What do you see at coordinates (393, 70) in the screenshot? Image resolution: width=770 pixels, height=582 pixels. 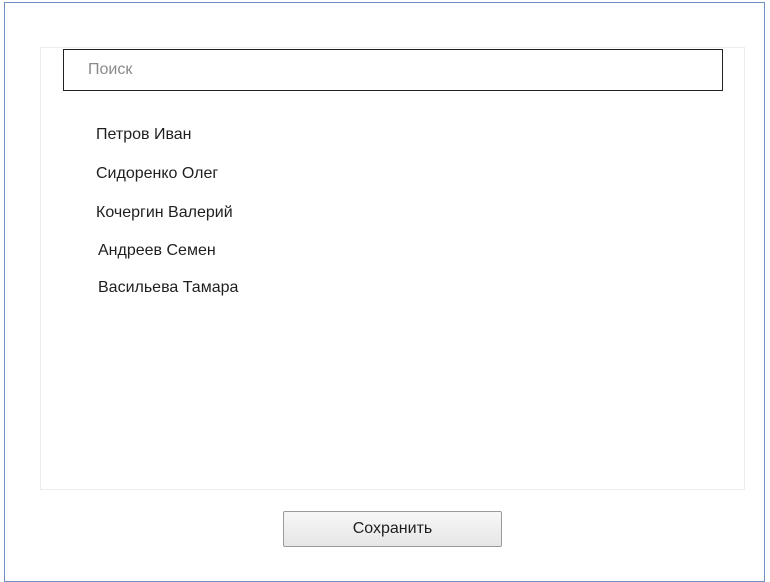 I see `search-input` at bounding box center [393, 70].